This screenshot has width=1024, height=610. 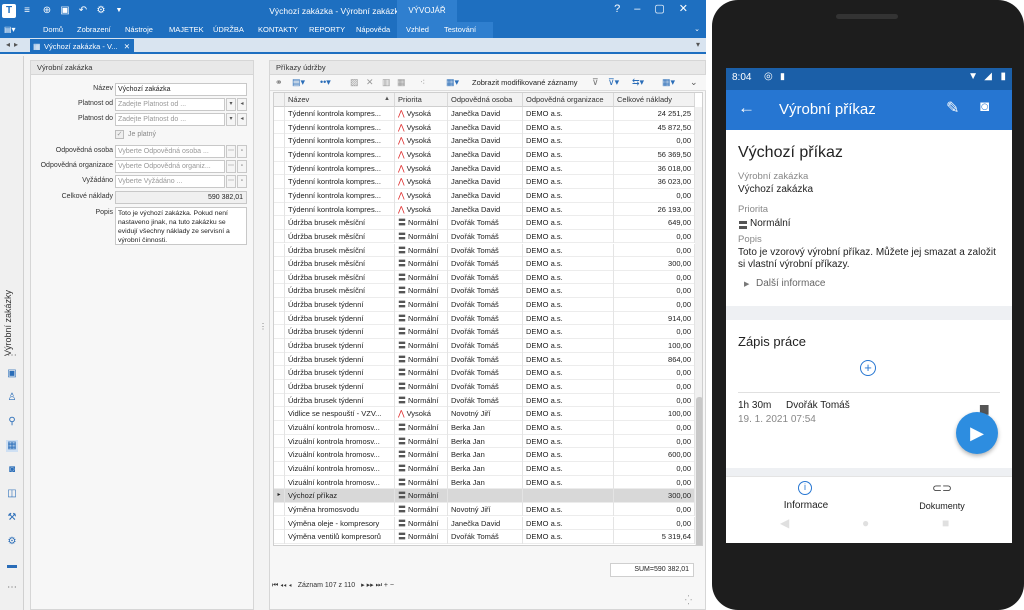 I want to click on toolbar-overflow-icon: ⌄, so click(x=694, y=82).